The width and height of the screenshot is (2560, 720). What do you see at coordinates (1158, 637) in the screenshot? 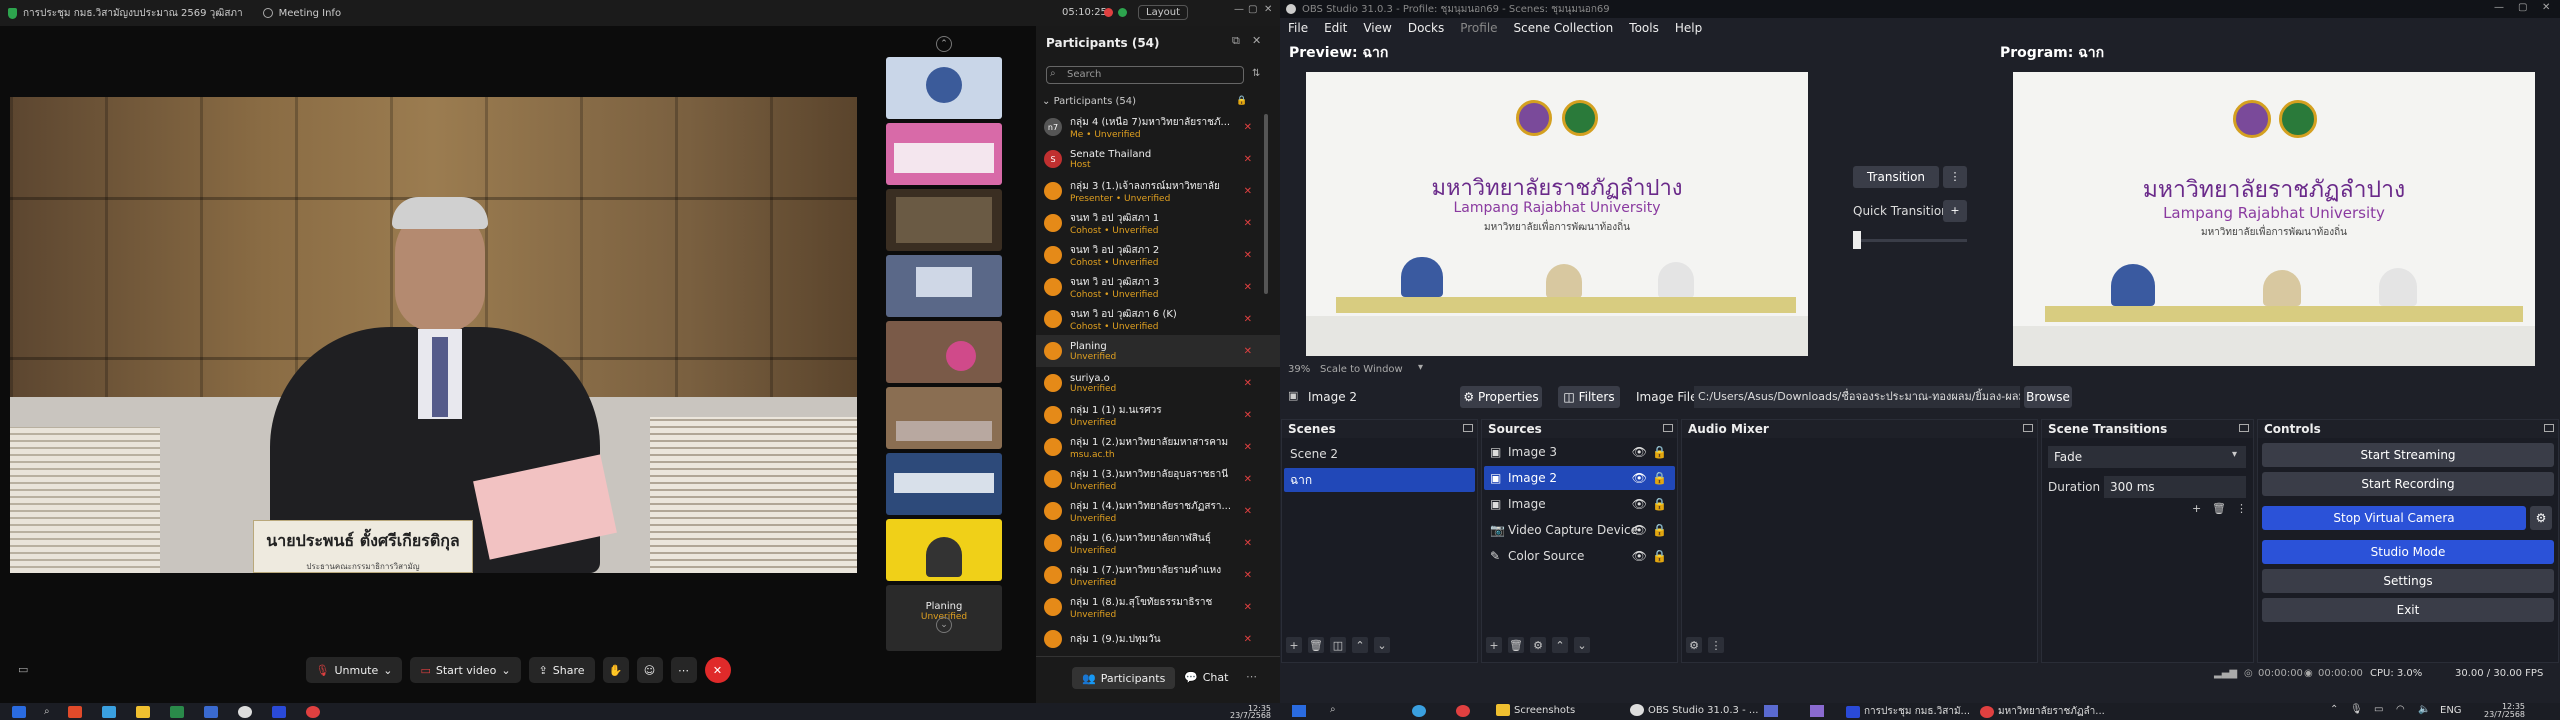
I see `participant-row: กลุ่ม 1 (9.)ม.ปทุมวัน ✕` at bounding box center [1158, 637].